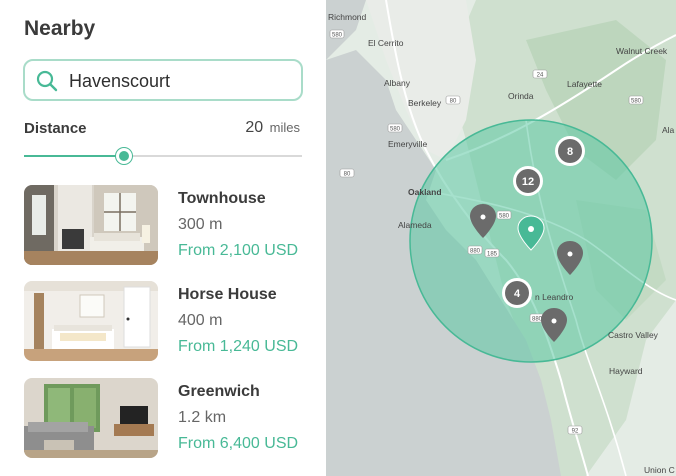 The height and width of the screenshot is (476, 676). I want to click on panel-title: Nearby, so click(60, 28).